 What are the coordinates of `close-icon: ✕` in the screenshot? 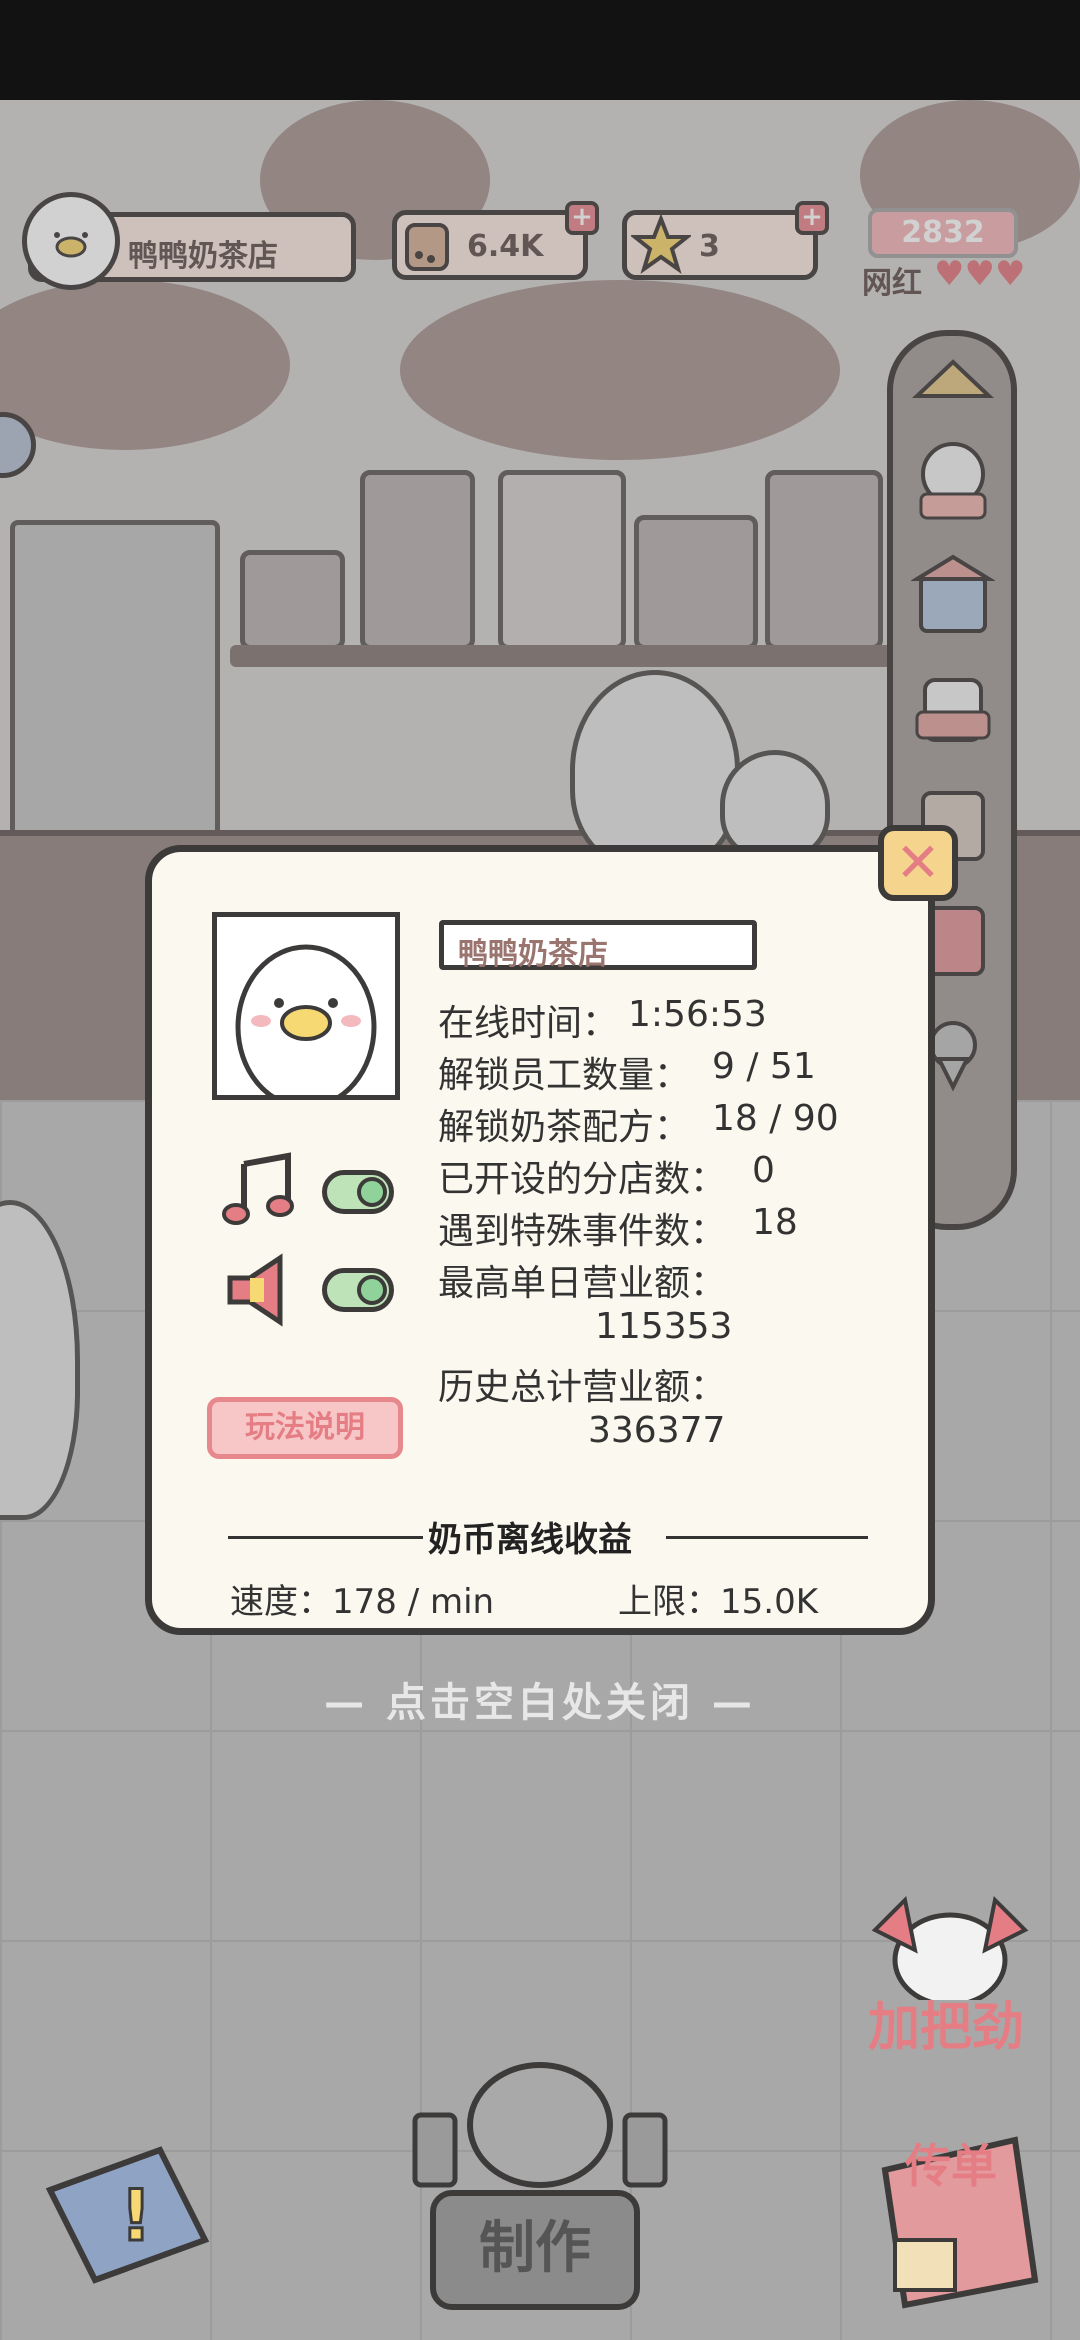 It's located at (918, 862).